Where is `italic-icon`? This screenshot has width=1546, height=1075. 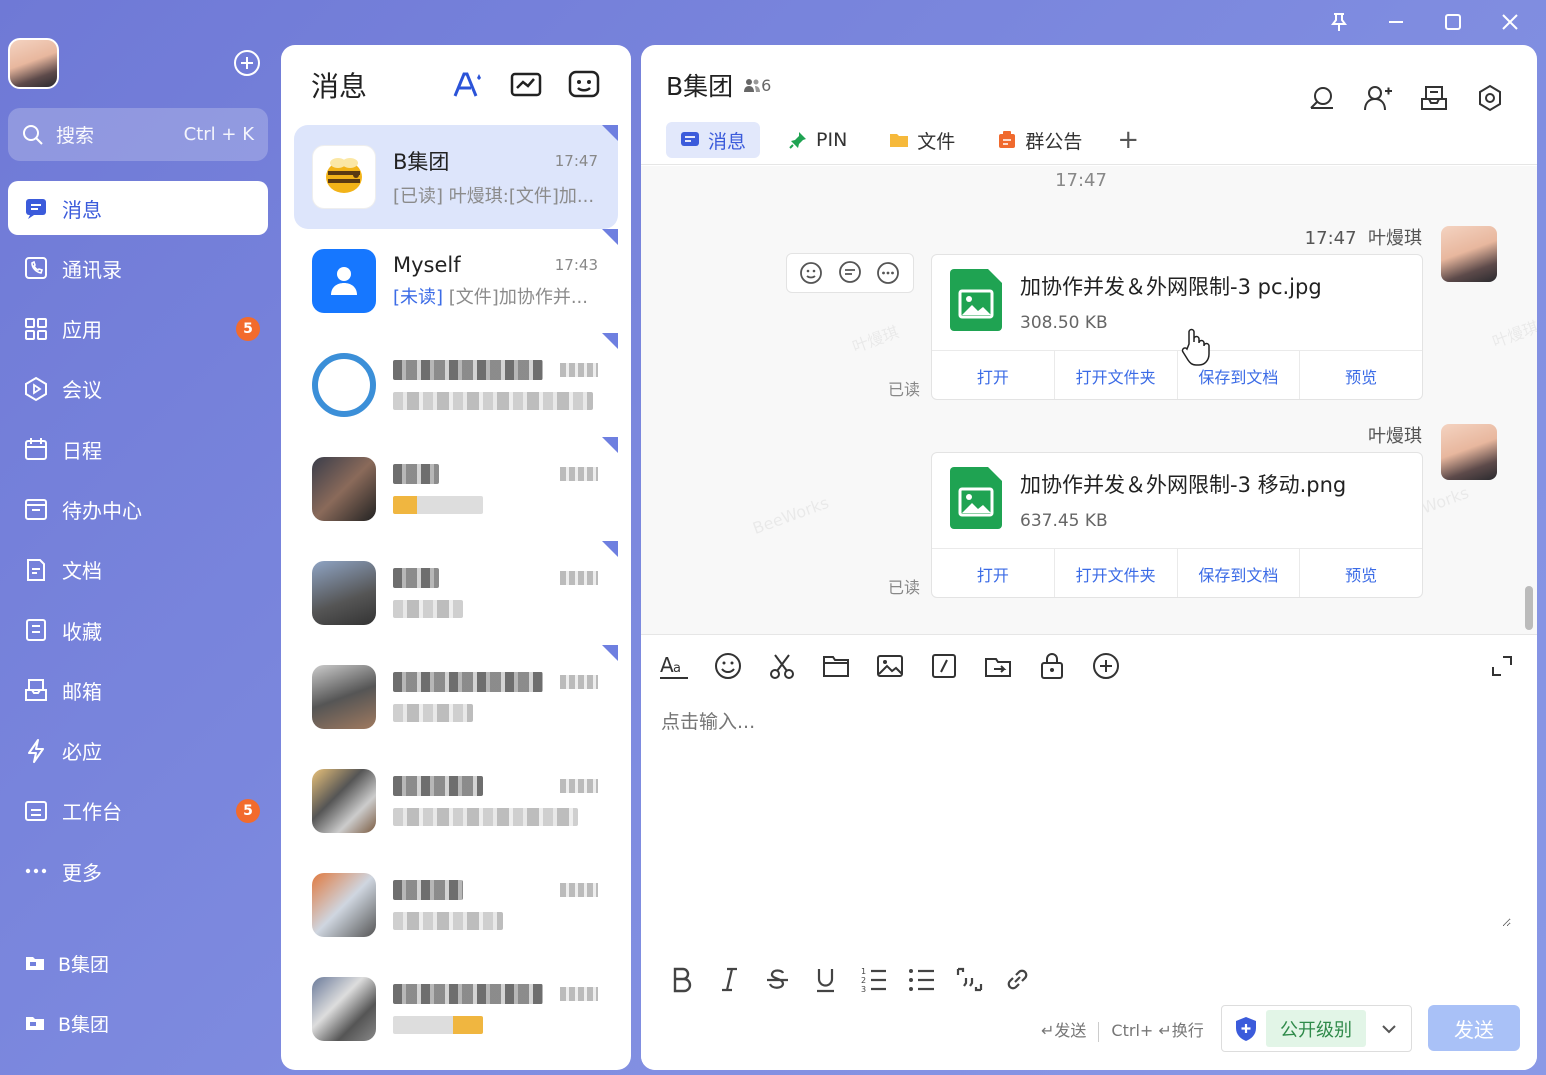
italic-icon is located at coordinates (729, 979).